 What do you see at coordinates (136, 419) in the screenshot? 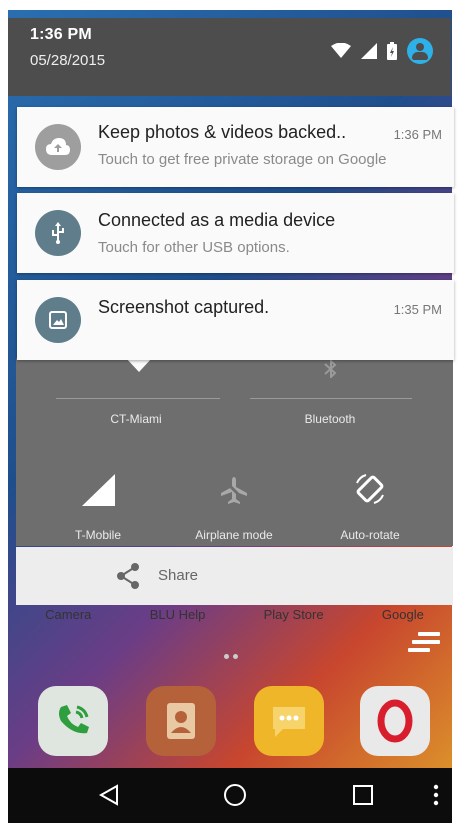
I see `wifi-tile-label: CT-Miami` at bounding box center [136, 419].